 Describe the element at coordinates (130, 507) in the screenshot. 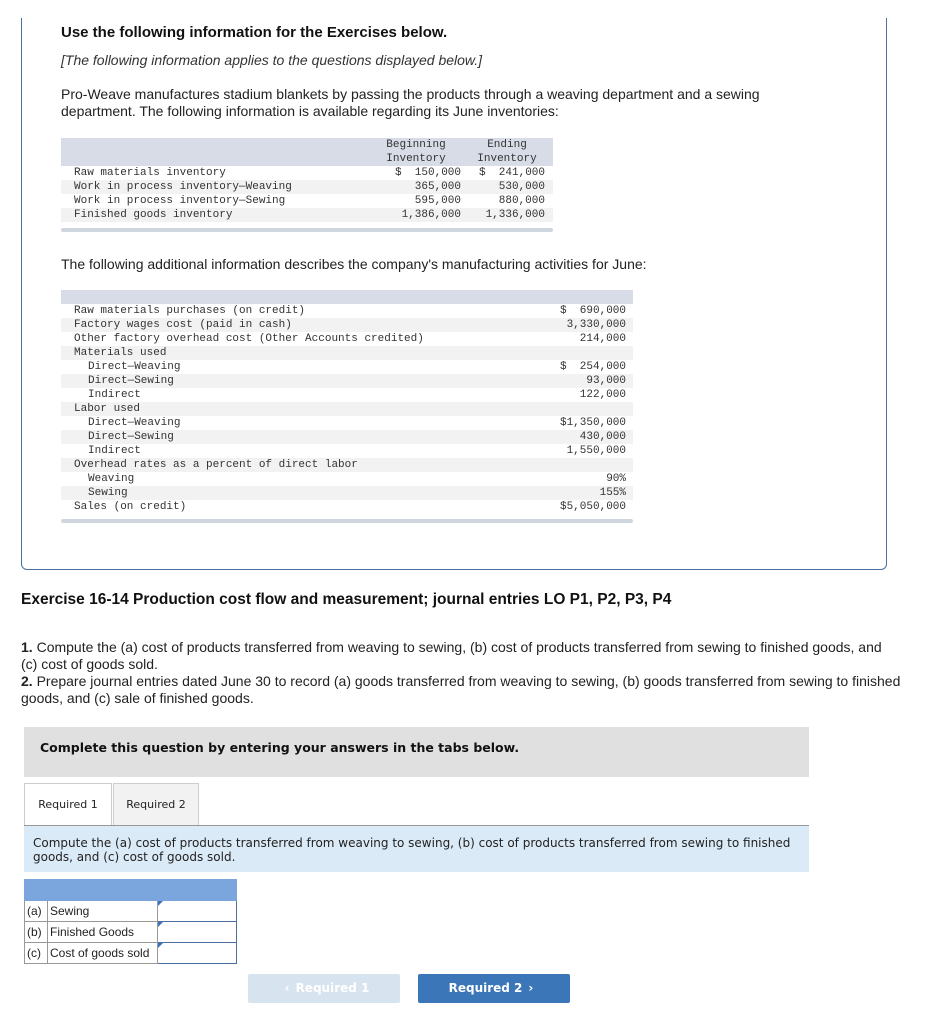

I see `row-label: Sales (on credit)` at that location.